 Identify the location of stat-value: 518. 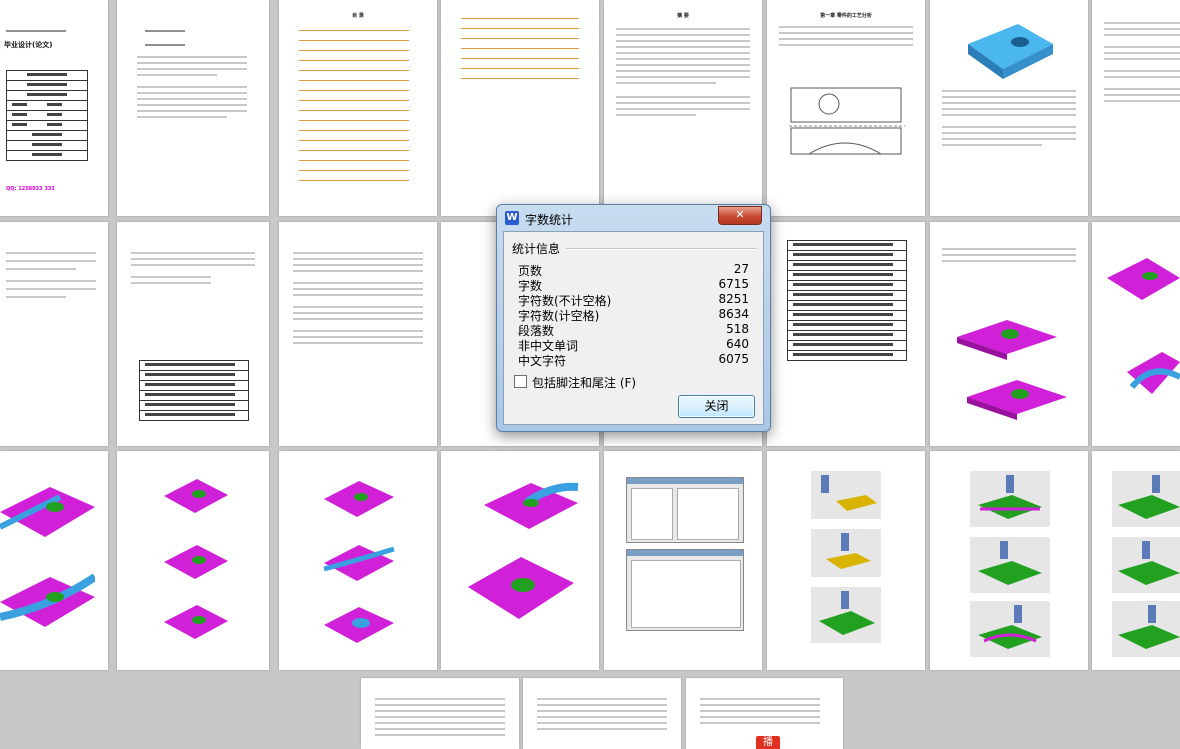
(737, 329).